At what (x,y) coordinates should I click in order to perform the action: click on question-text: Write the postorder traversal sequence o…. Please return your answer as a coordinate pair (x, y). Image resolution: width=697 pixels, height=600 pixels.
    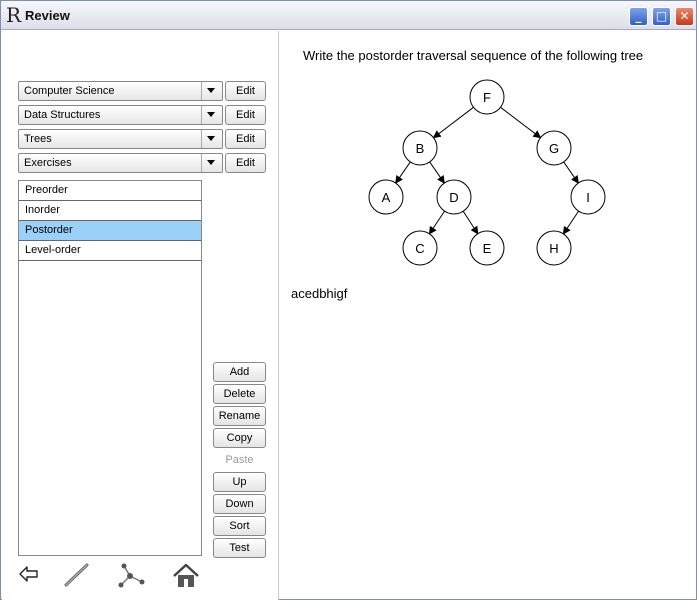
    Looking at the image, I should click on (473, 55).